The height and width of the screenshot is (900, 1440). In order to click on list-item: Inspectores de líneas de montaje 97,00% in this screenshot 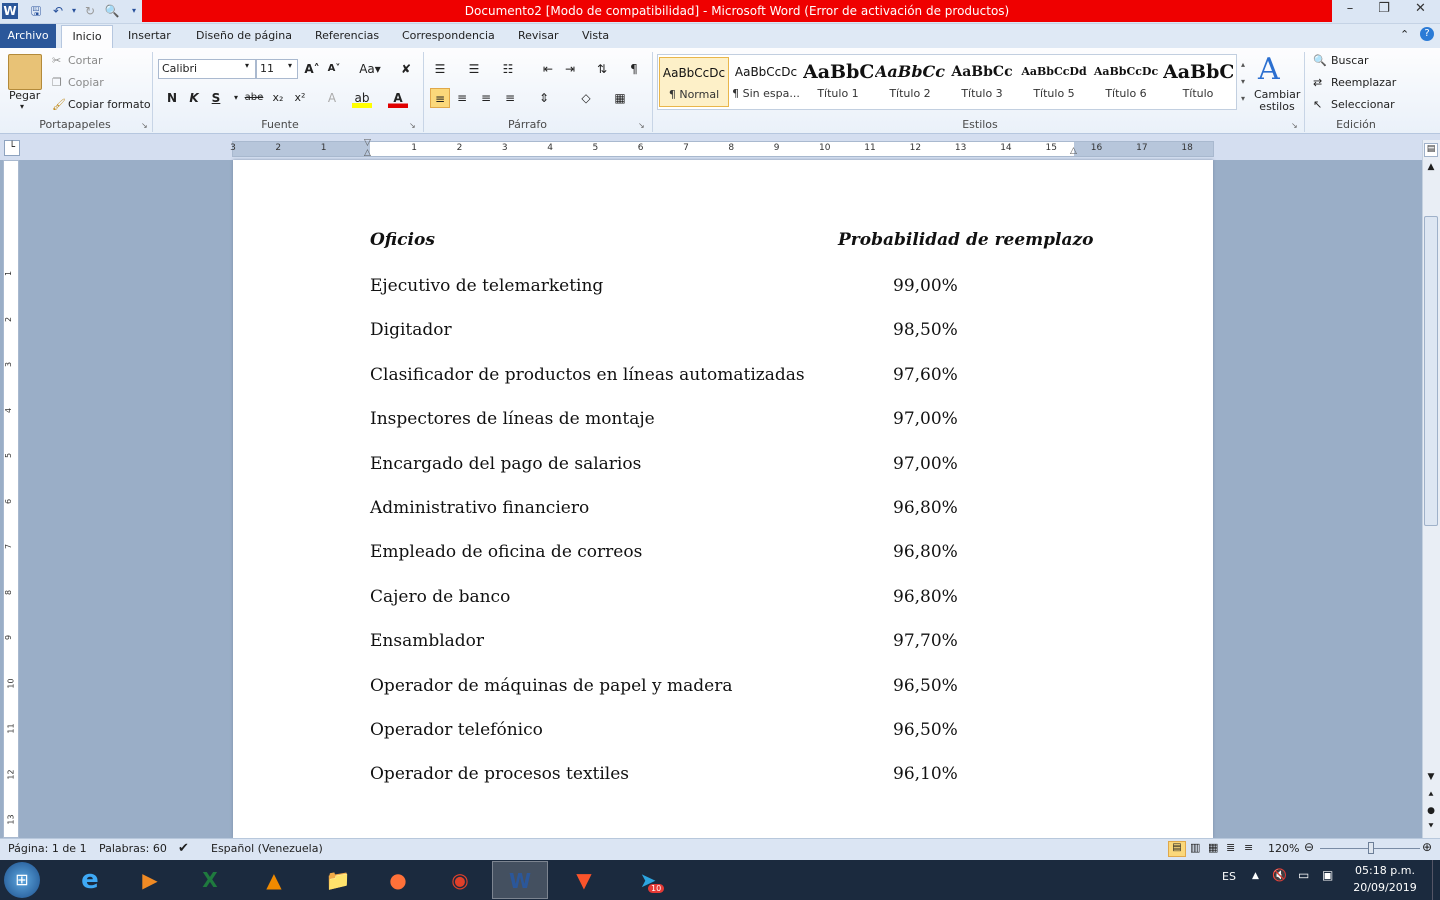, I will do `click(750, 420)`.